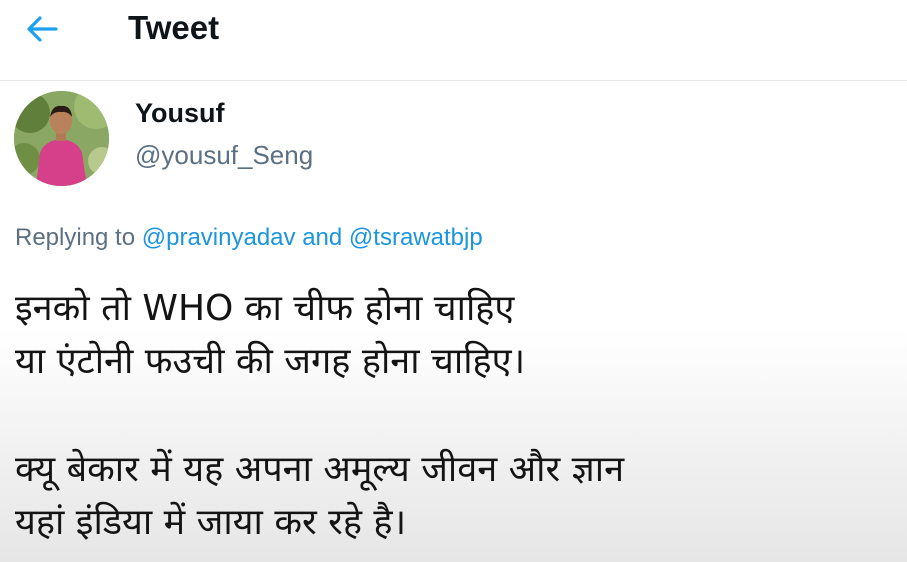 The image size is (907, 562). Describe the element at coordinates (416, 237) in the screenshot. I see `mention-link: @tsrawatbjp` at that location.